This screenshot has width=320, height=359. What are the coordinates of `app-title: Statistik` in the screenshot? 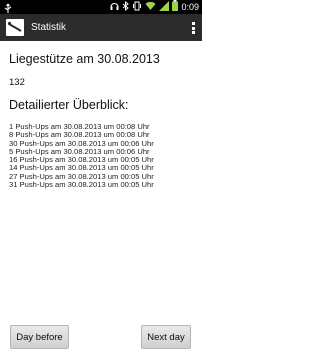 It's located at (49, 27).